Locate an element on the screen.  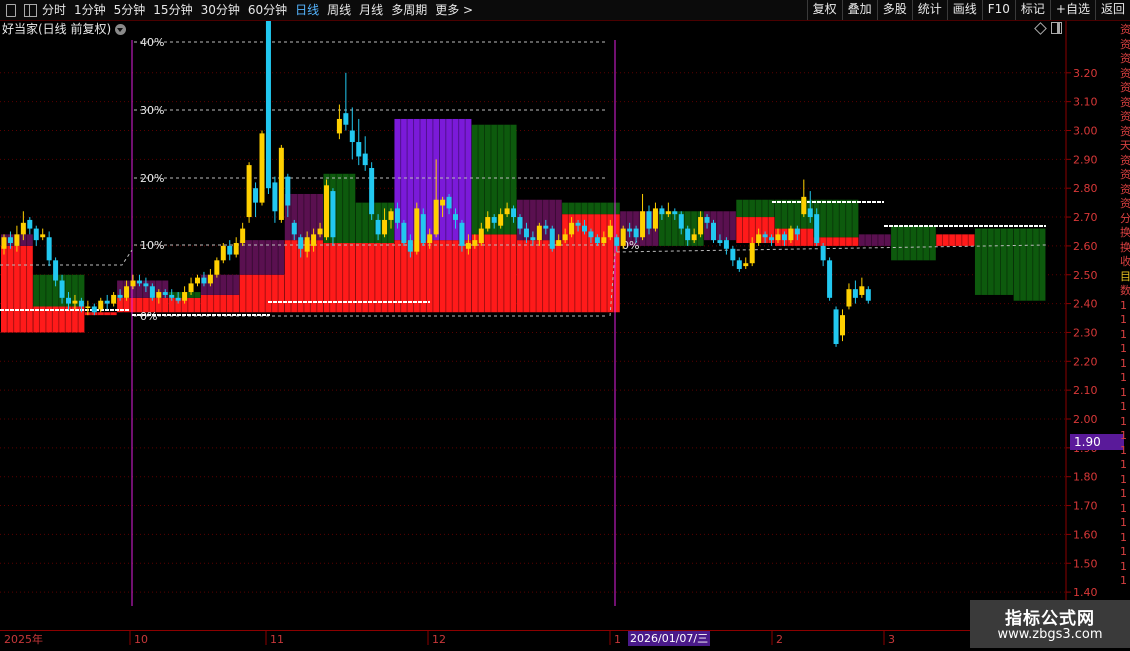
y-tick-label: 2.40 is located at coordinates (1085, 304).